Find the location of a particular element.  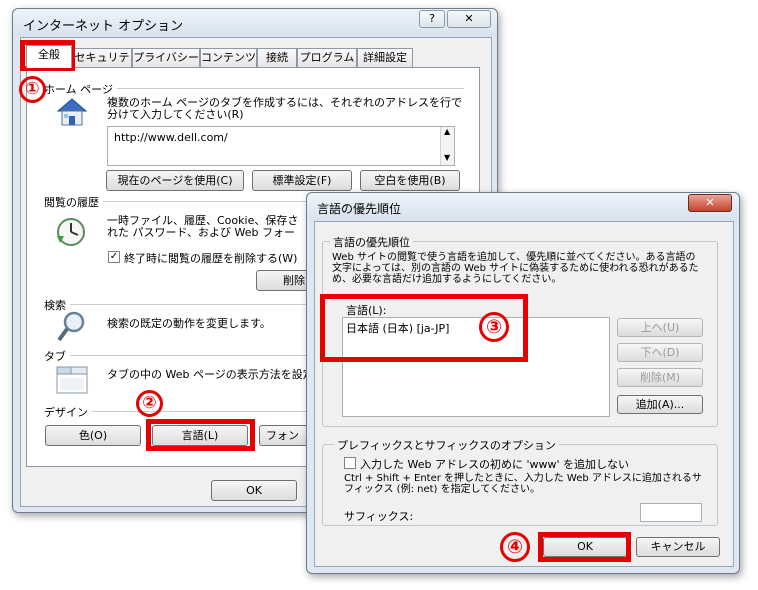

fonts-button: フォン is located at coordinates (285, 435).